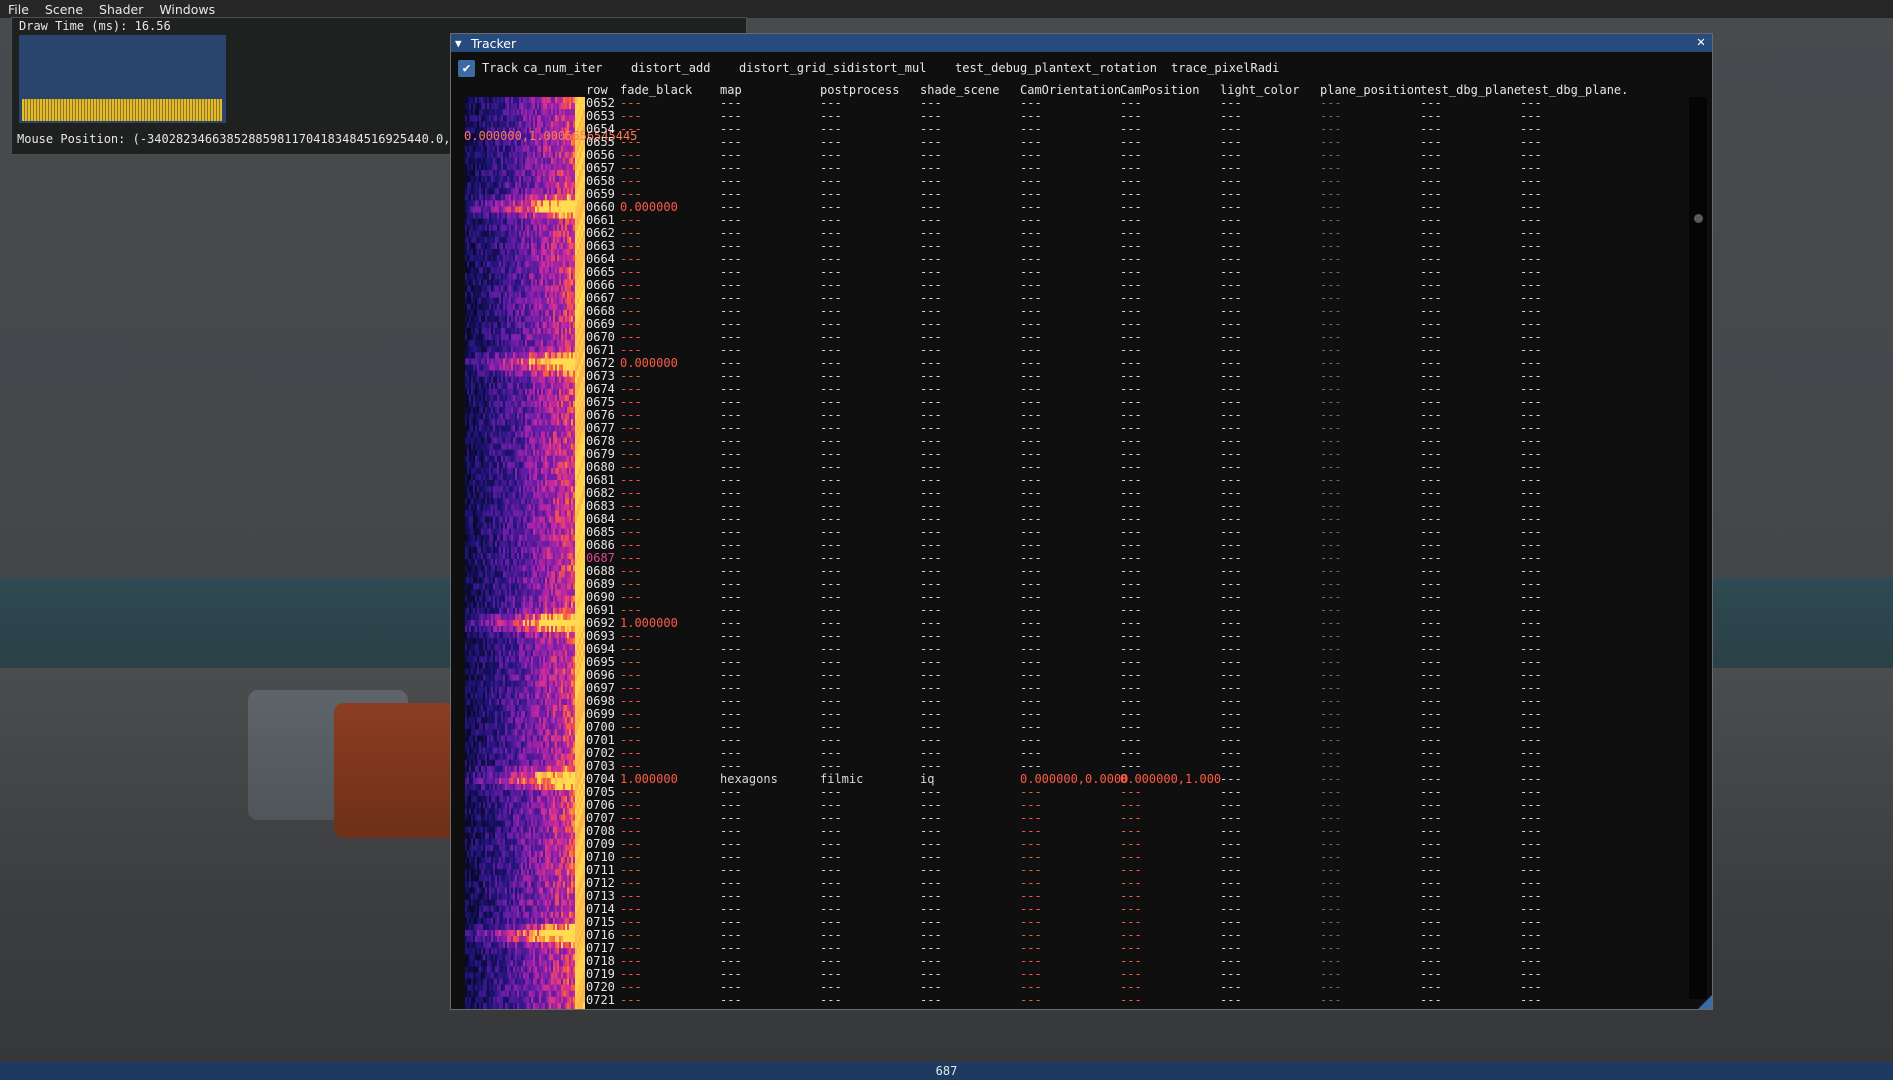 This screenshot has height=1080, width=1893. What do you see at coordinates (1009, 68) in the screenshot?
I see `track-var-test-debug-plan: test_debug_plan` at bounding box center [1009, 68].